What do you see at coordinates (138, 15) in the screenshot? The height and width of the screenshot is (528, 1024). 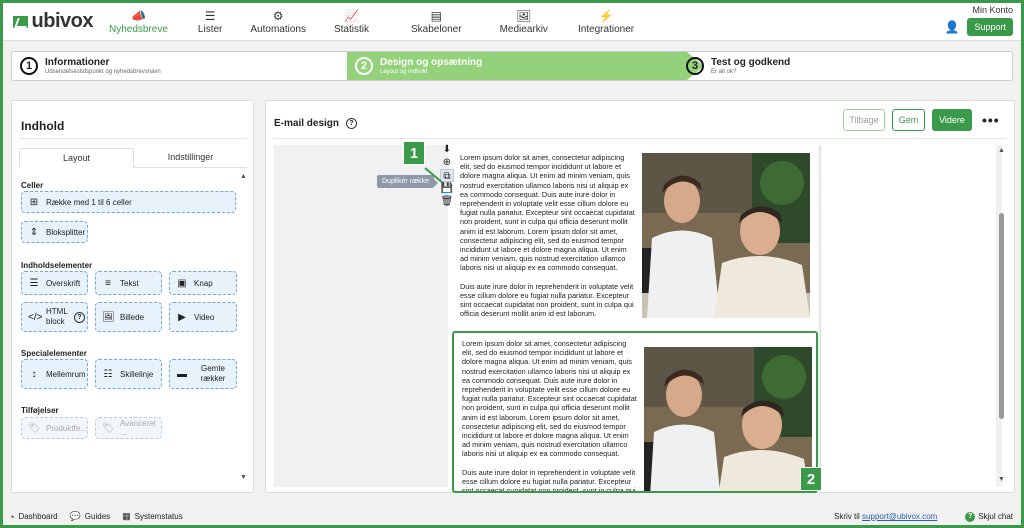 I see `megaphone-icon: 📣` at bounding box center [138, 15].